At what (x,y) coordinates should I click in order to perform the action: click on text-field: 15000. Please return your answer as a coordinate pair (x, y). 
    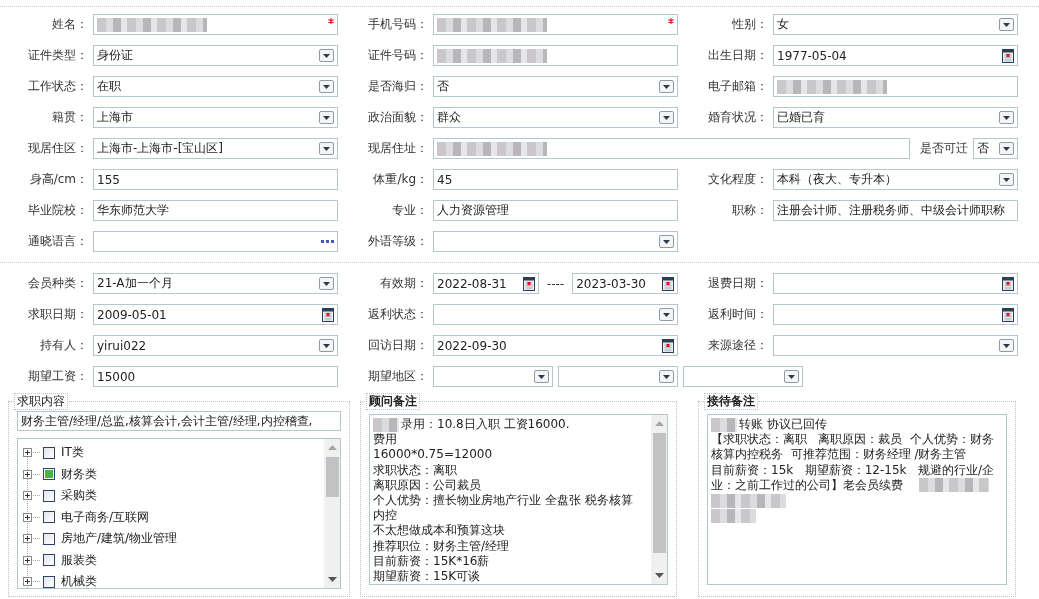
    Looking at the image, I should click on (215, 376).